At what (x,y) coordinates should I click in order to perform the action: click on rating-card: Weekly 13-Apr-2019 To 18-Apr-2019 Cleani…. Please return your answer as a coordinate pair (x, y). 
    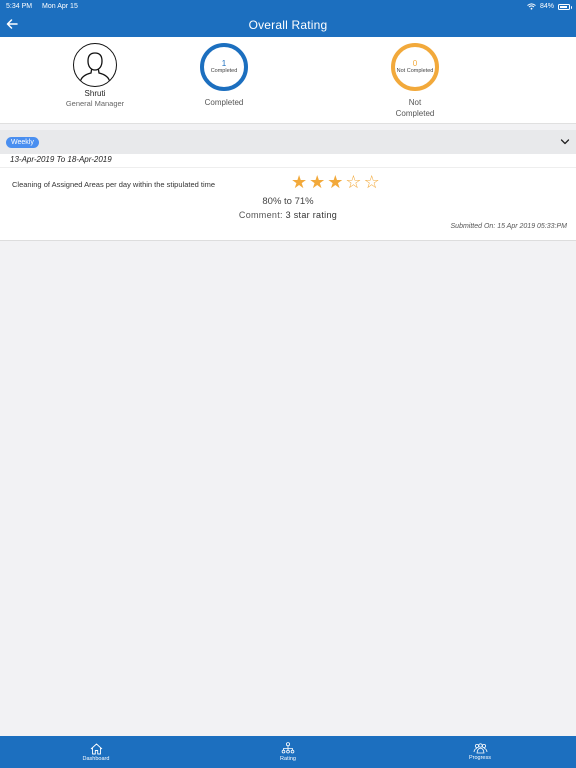
    Looking at the image, I should click on (288, 185).